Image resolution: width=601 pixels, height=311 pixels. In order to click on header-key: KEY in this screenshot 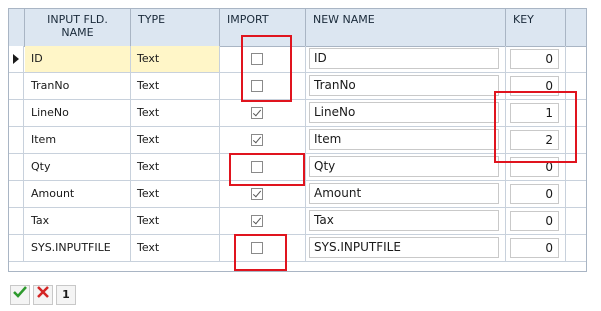, I will do `click(536, 27)`.